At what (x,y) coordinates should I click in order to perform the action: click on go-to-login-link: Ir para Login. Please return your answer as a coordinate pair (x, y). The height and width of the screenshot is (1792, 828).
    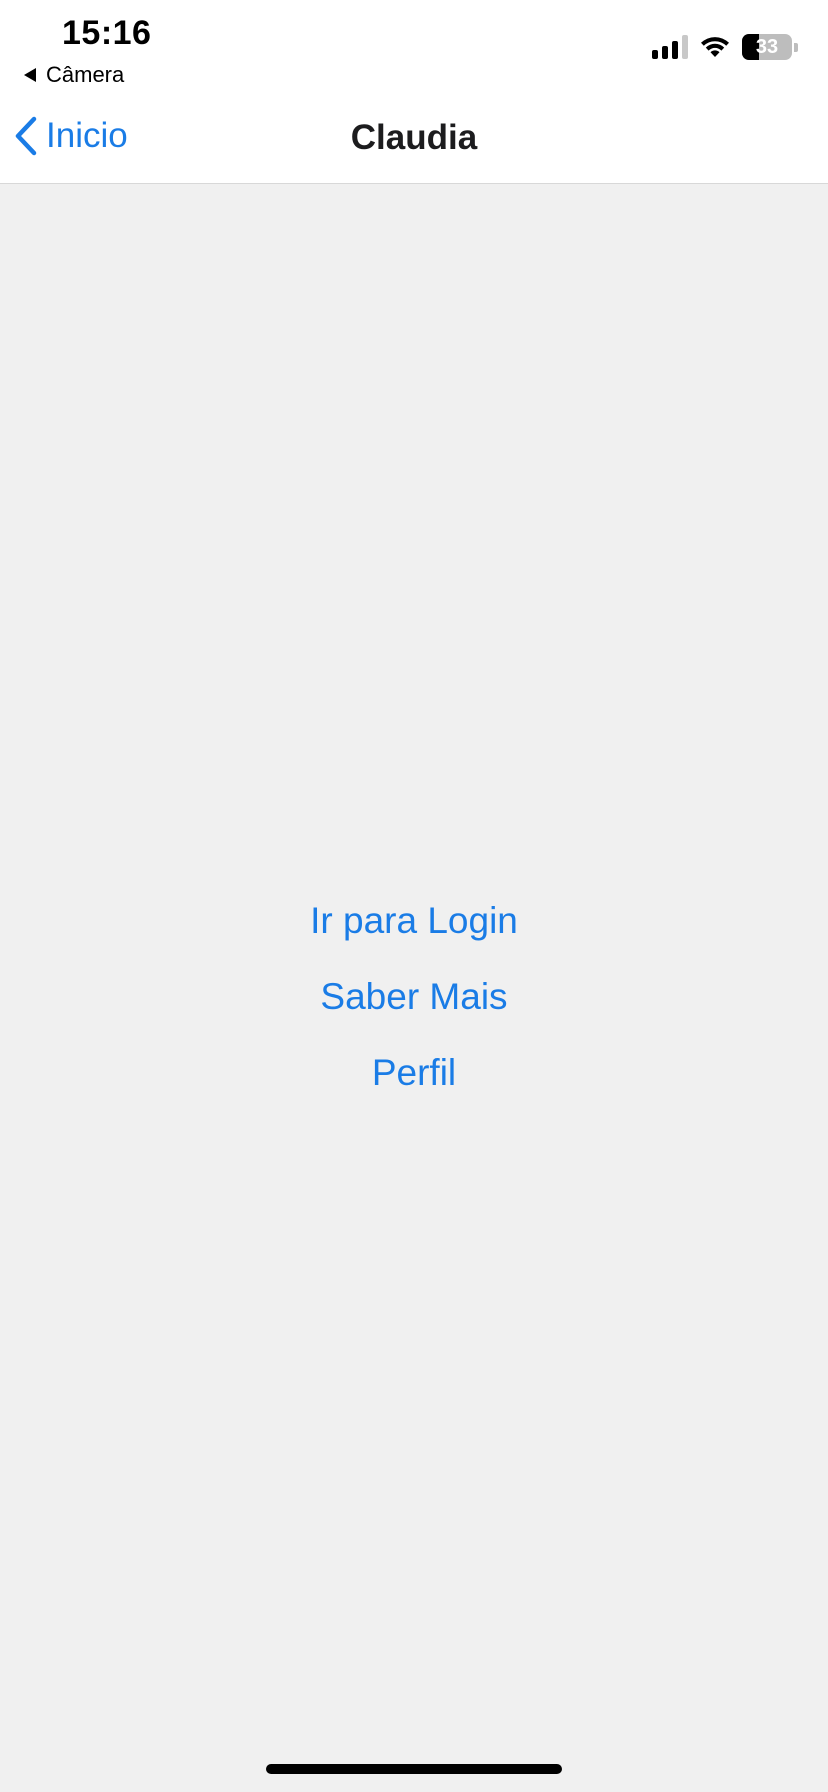
    Looking at the image, I should click on (414, 921).